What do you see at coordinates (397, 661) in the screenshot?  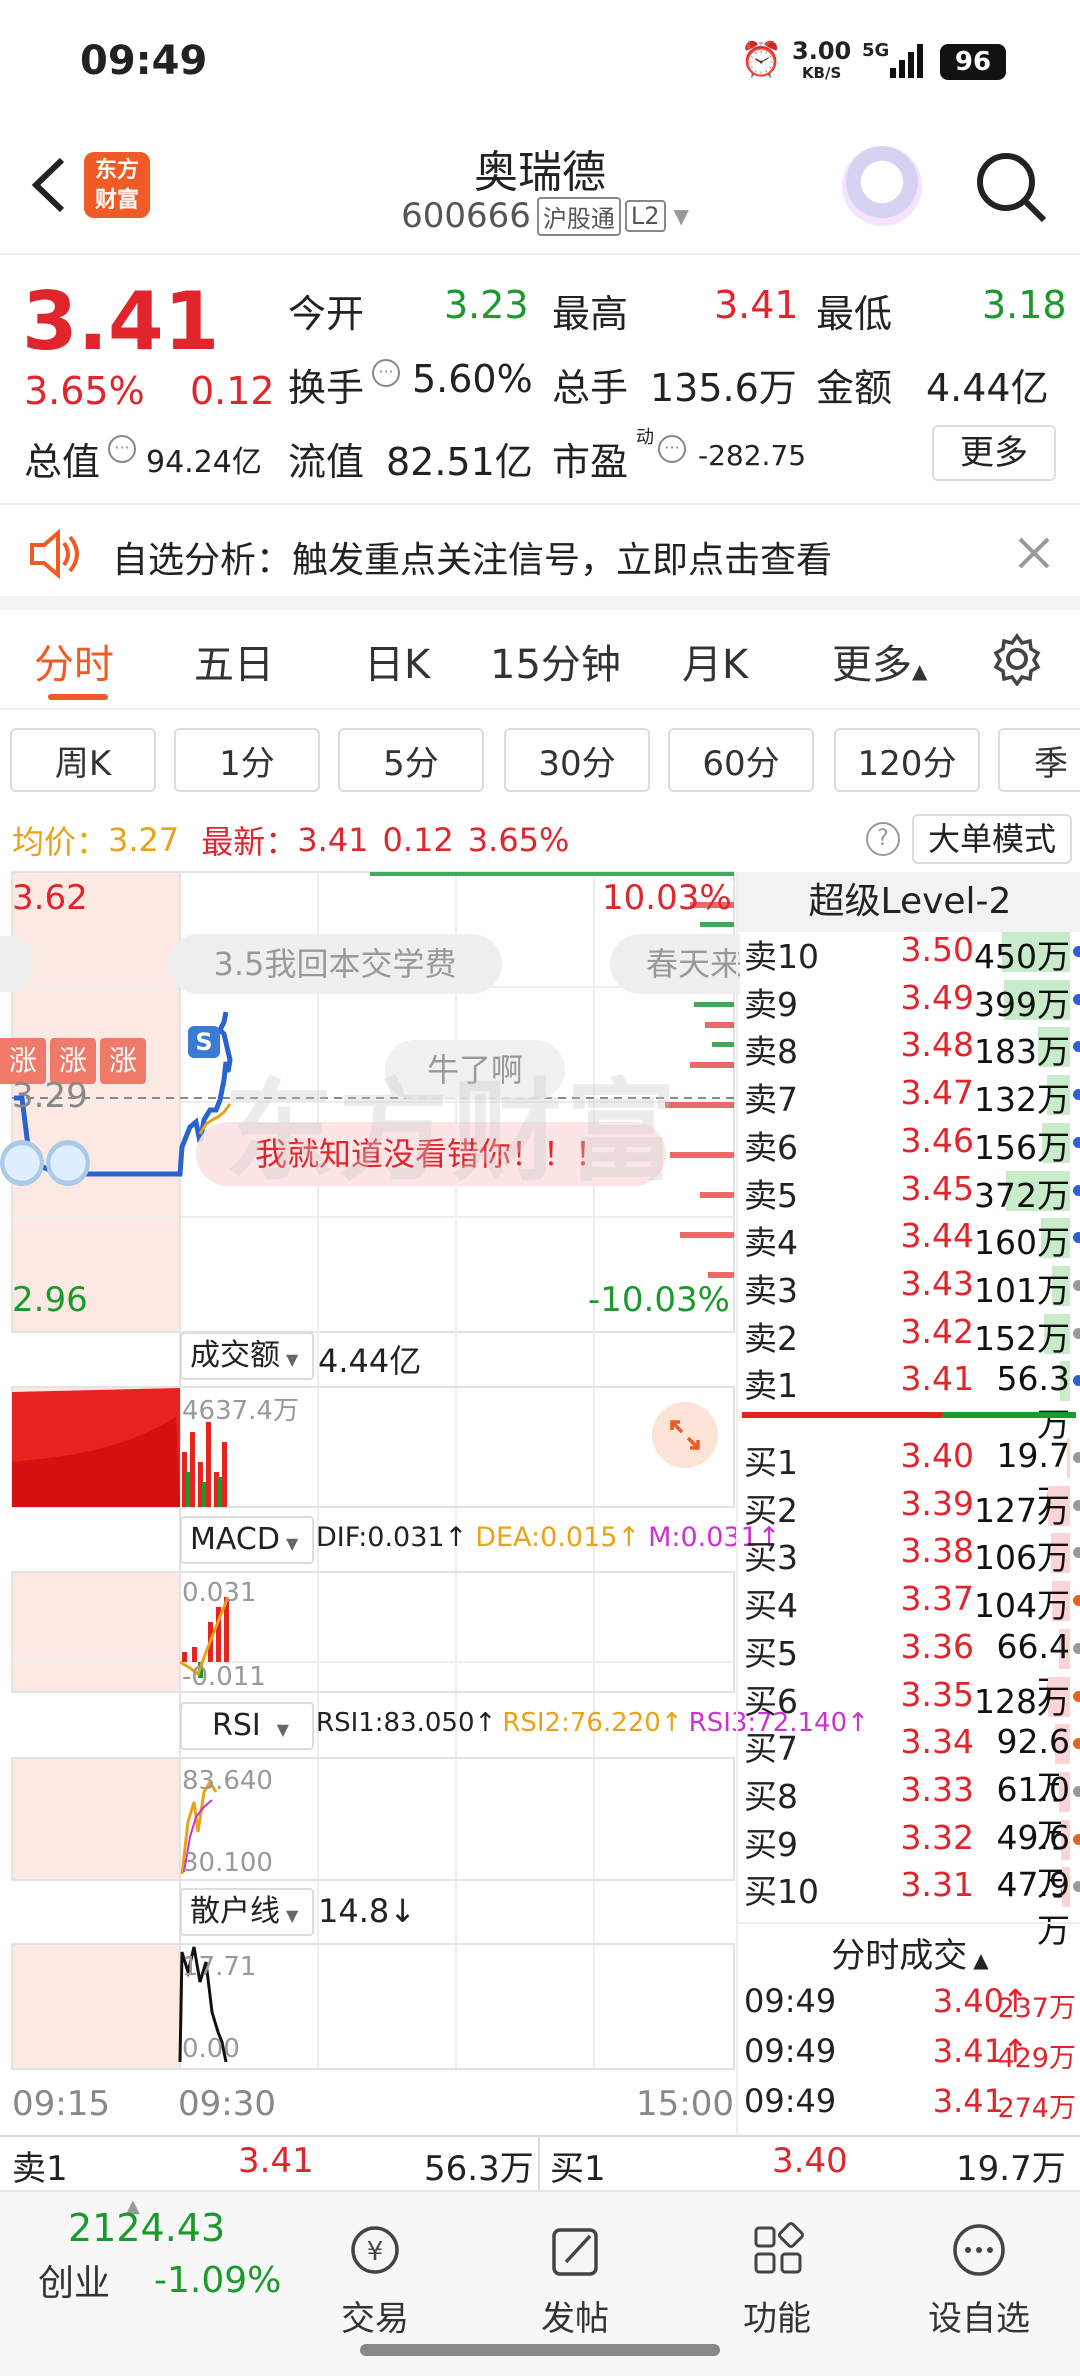 I see `tab-daily-k: 日K` at bounding box center [397, 661].